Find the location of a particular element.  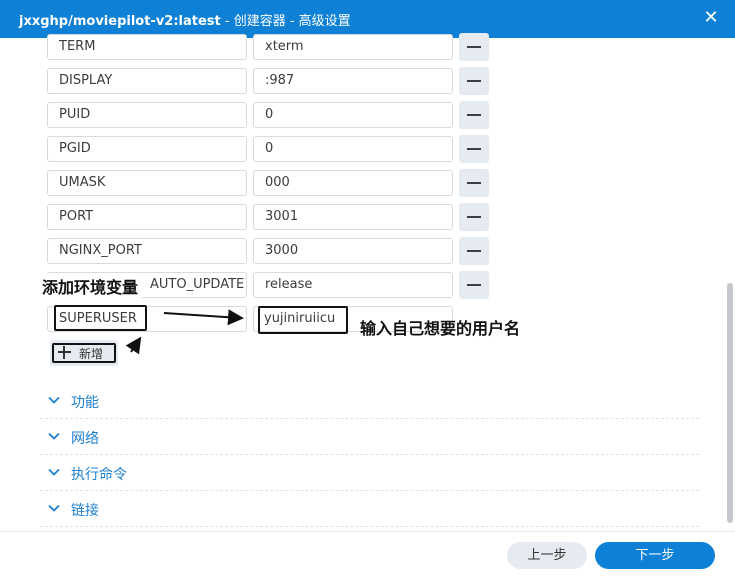

env-row: NGINX_PORT 3000 is located at coordinates (268, 251).